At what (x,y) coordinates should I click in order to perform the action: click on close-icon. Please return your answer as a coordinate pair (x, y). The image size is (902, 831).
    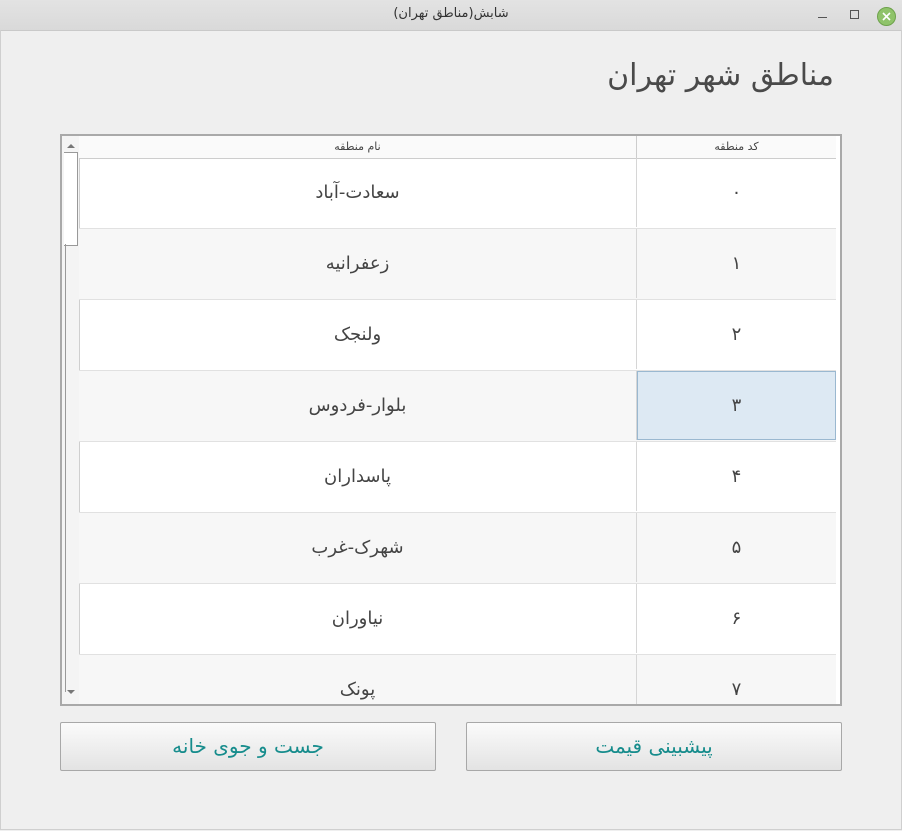
    Looking at the image, I should click on (886, 16).